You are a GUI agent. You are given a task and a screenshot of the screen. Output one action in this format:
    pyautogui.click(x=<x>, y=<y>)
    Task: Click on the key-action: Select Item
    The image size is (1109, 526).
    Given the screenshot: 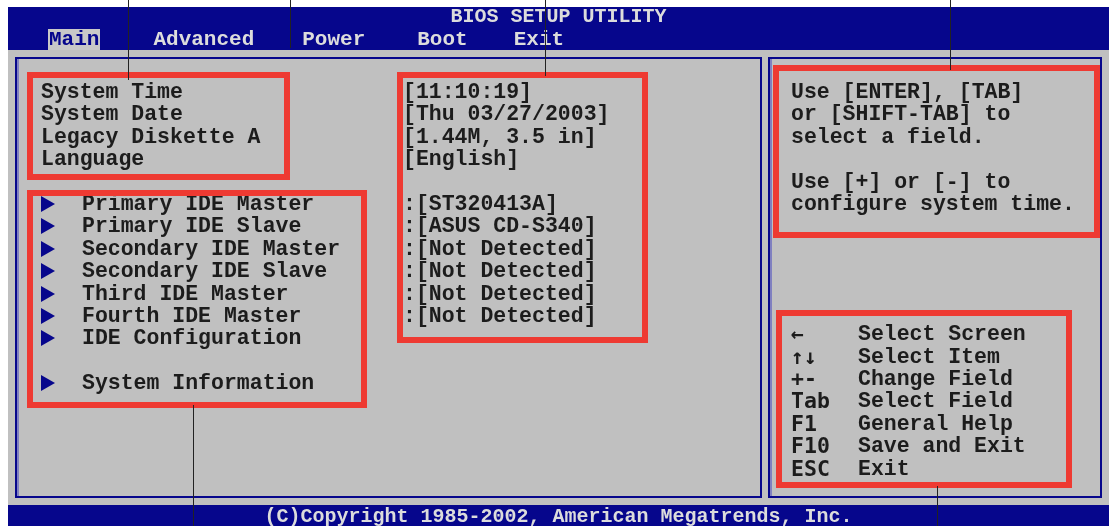 What is the action you would take?
    pyautogui.click(x=929, y=356)
    